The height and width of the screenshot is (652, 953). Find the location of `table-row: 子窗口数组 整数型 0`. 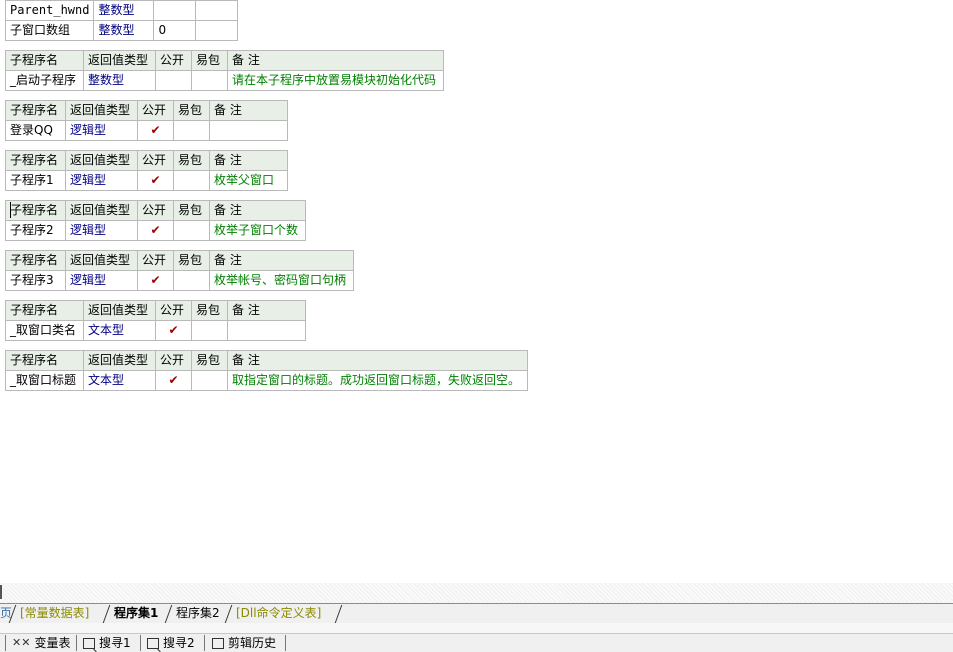

table-row: 子窗口数组 整数型 0 is located at coordinates (121, 30).